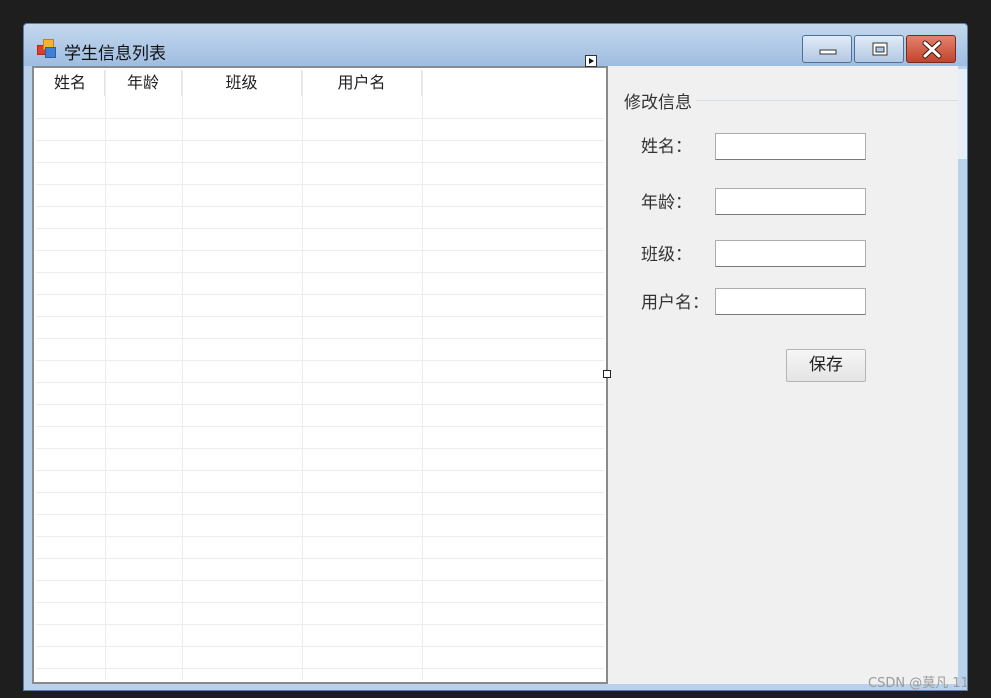  I want to click on watermark: CSDN @莫凡 11, so click(918, 683).